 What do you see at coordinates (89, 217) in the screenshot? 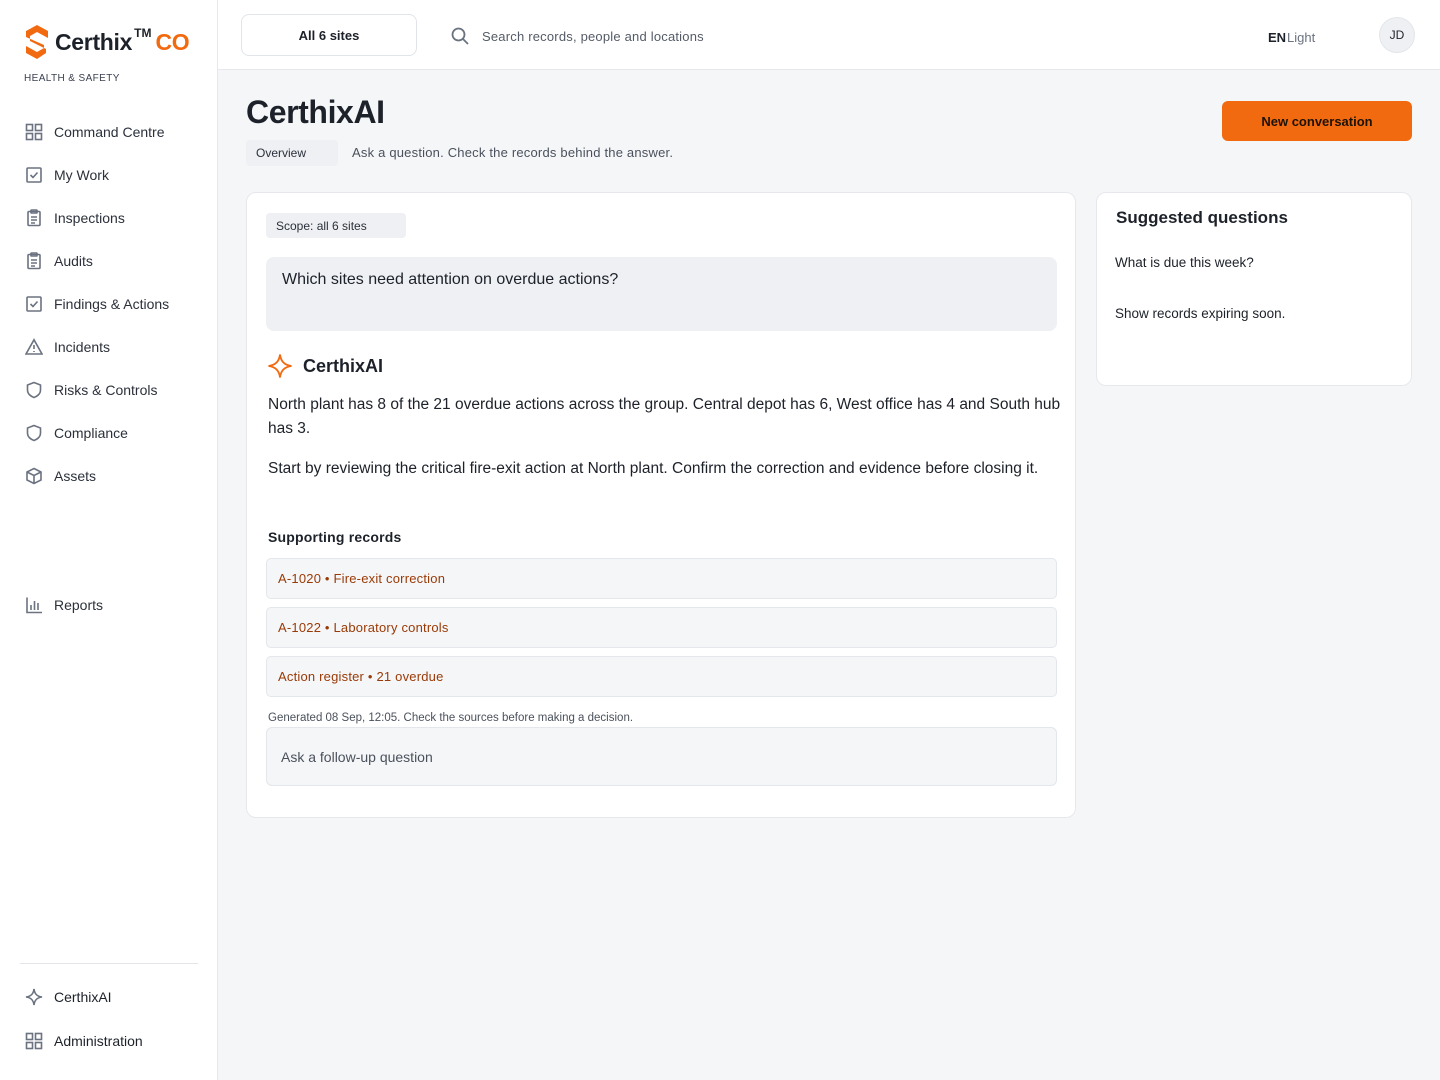
I see `sidebar-item-label: Inspections` at bounding box center [89, 217].